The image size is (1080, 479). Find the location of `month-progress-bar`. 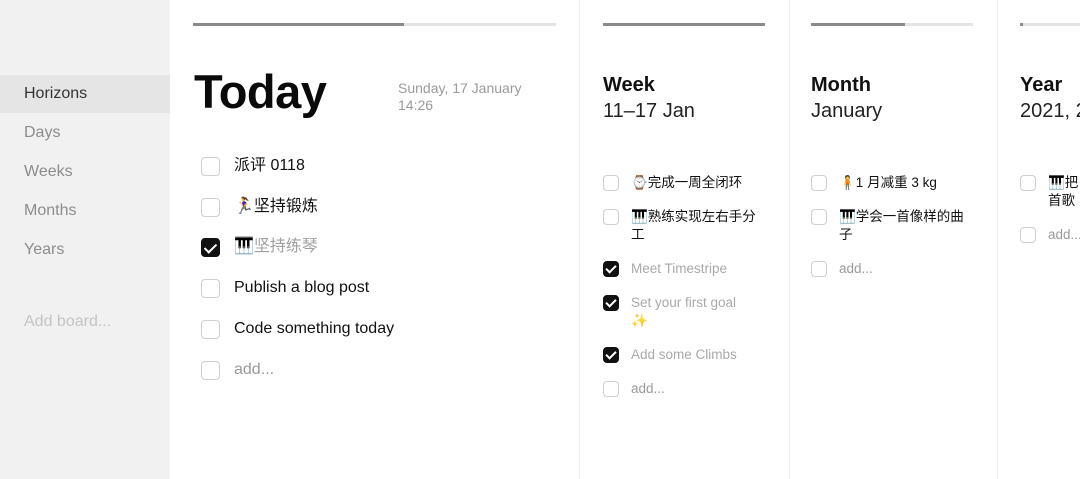

month-progress-bar is located at coordinates (892, 24).